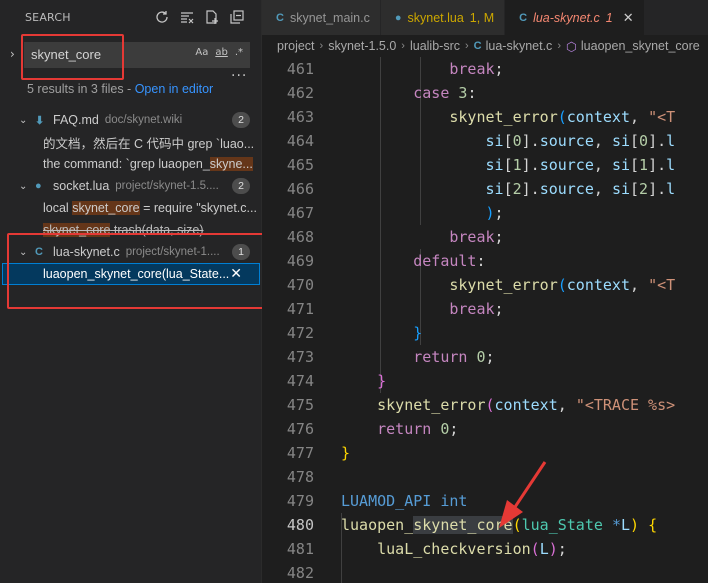 The width and height of the screenshot is (708, 583). What do you see at coordinates (523, 494) in the screenshot?
I see `annotation-arrow-icon` at bounding box center [523, 494].